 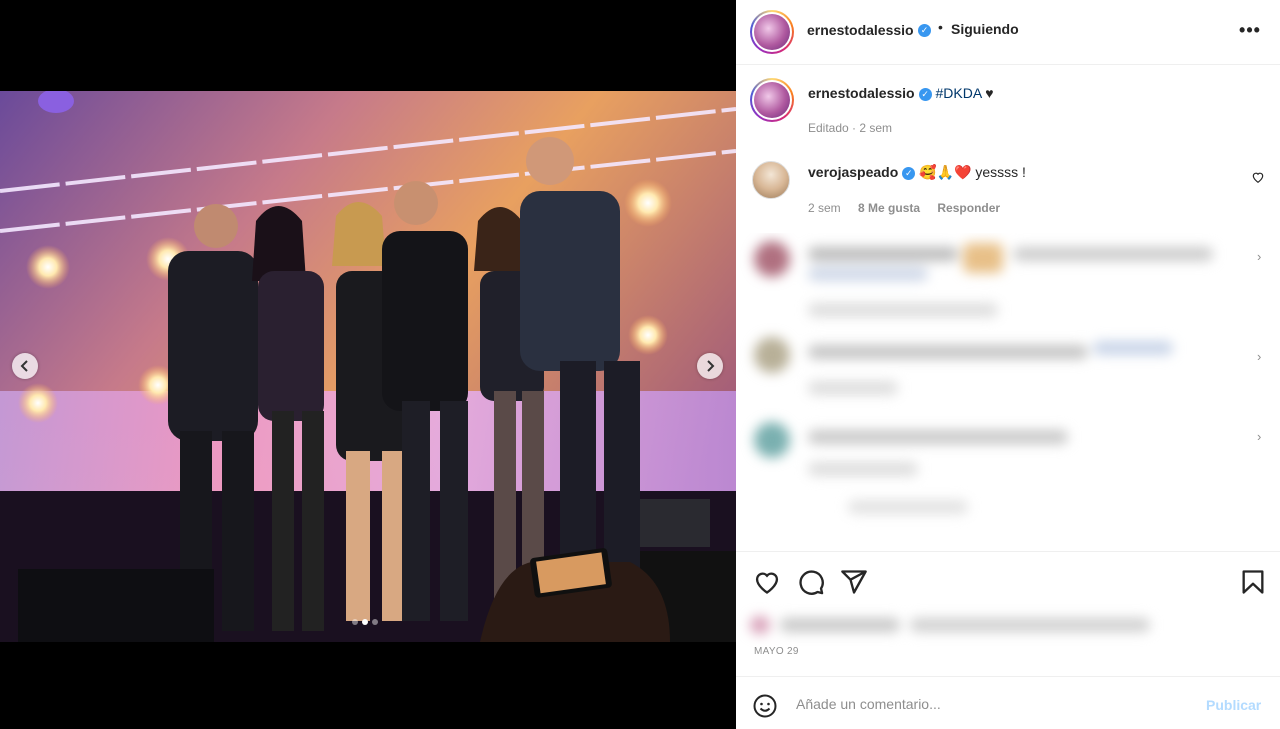 What do you see at coordinates (987, 93) in the screenshot?
I see `caption-heart-text: ♥` at bounding box center [987, 93].